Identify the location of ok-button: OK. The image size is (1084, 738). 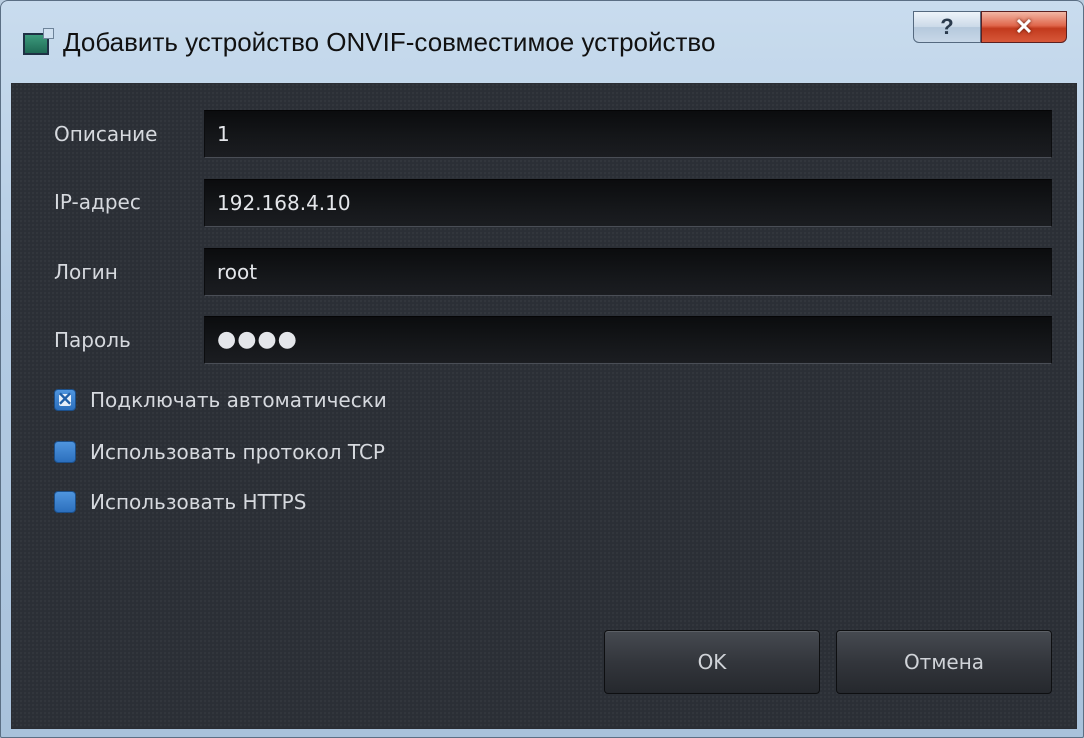
(712, 662).